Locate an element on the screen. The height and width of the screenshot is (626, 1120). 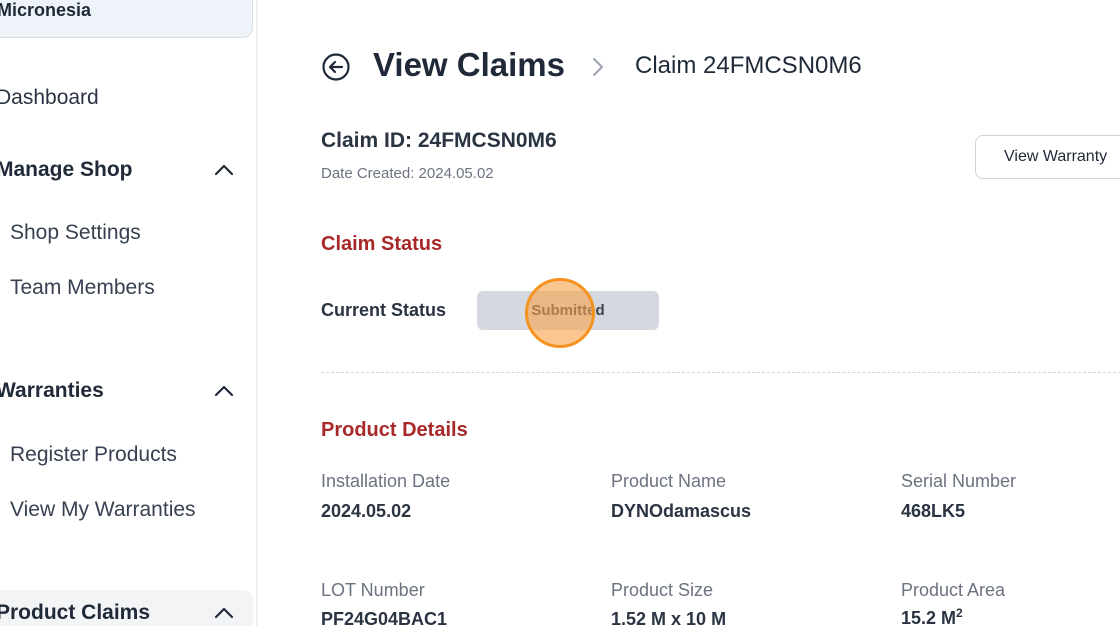
field-value-product-size: 1.52 M x 10 M is located at coordinates (669, 617).